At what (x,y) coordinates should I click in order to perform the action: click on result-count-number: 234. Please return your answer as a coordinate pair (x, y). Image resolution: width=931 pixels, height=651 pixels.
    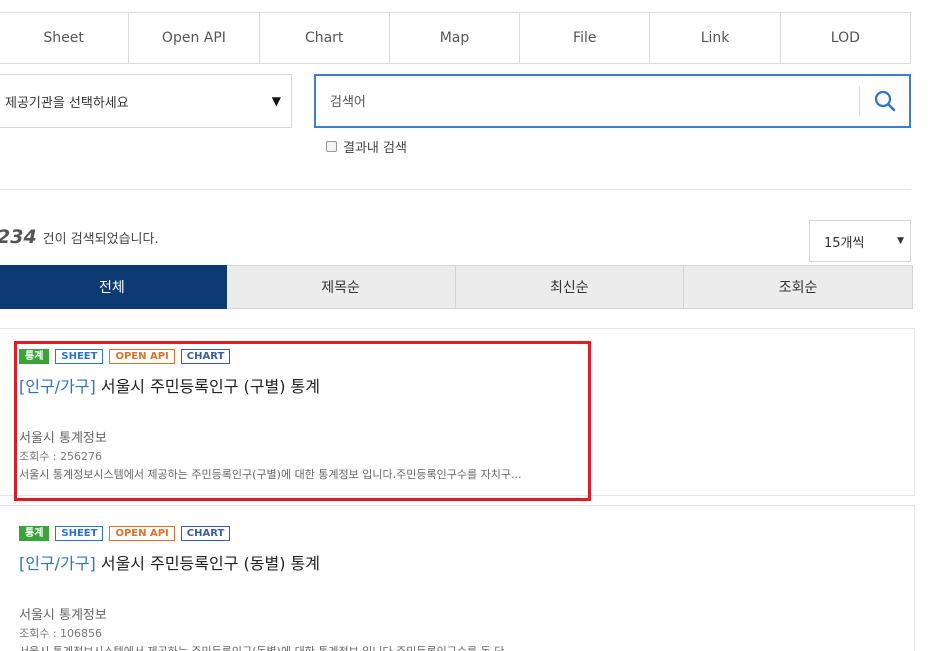
    Looking at the image, I should click on (18, 237).